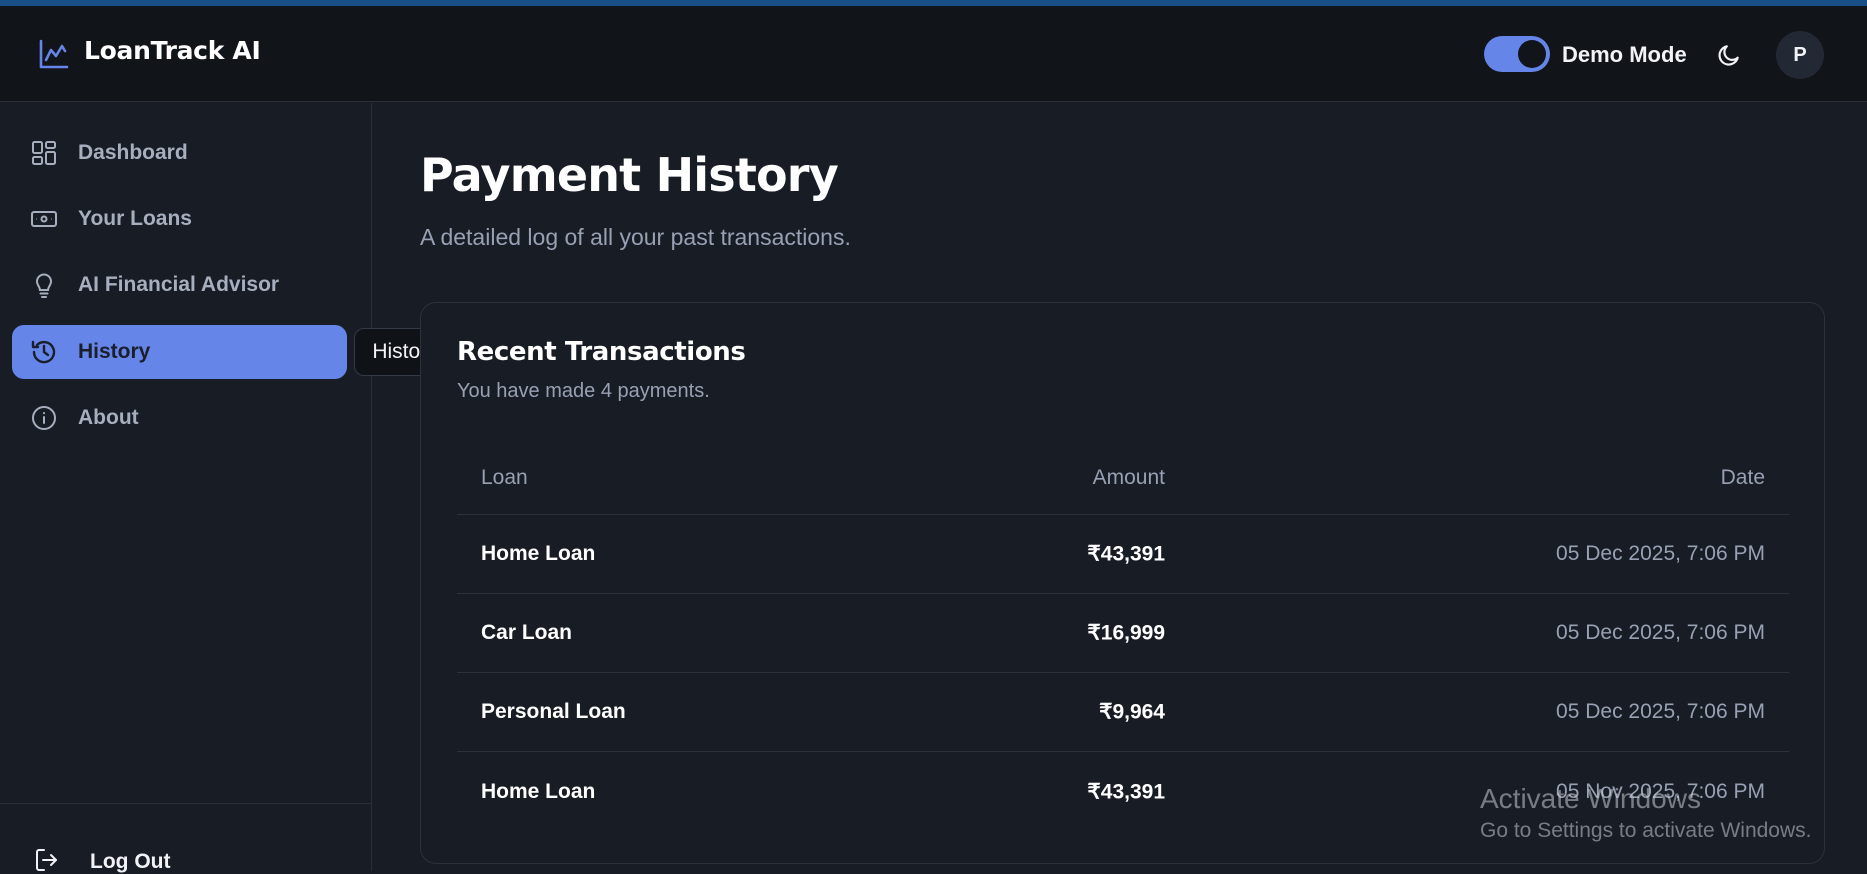 The width and height of the screenshot is (1867, 874). What do you see at coordinates (172, 50) in the screenshot?
I see `app-title: LoanTrack AI` at bounding box center [172, 50].